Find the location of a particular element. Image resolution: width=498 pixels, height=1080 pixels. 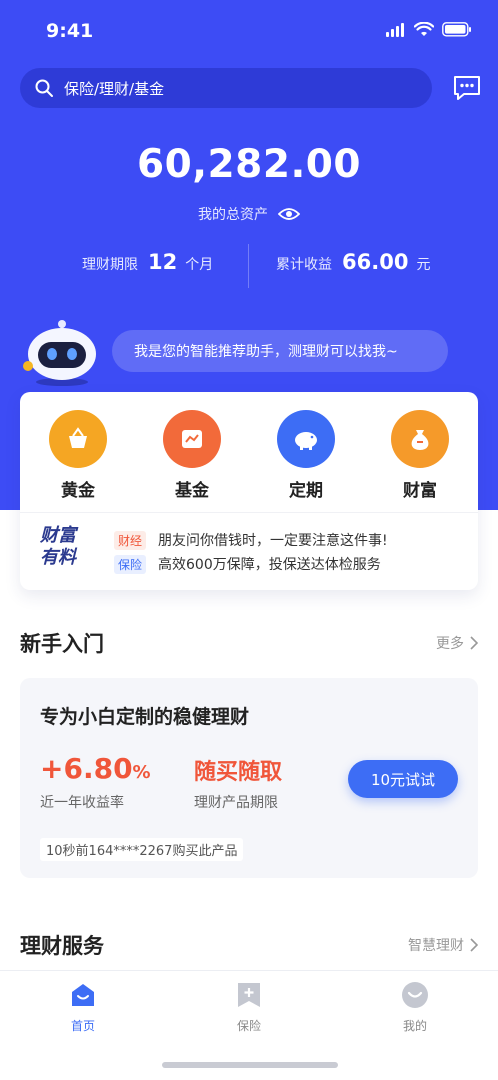

term-stat: 理财期限 12 个月 is located at coordinates (147, 271).